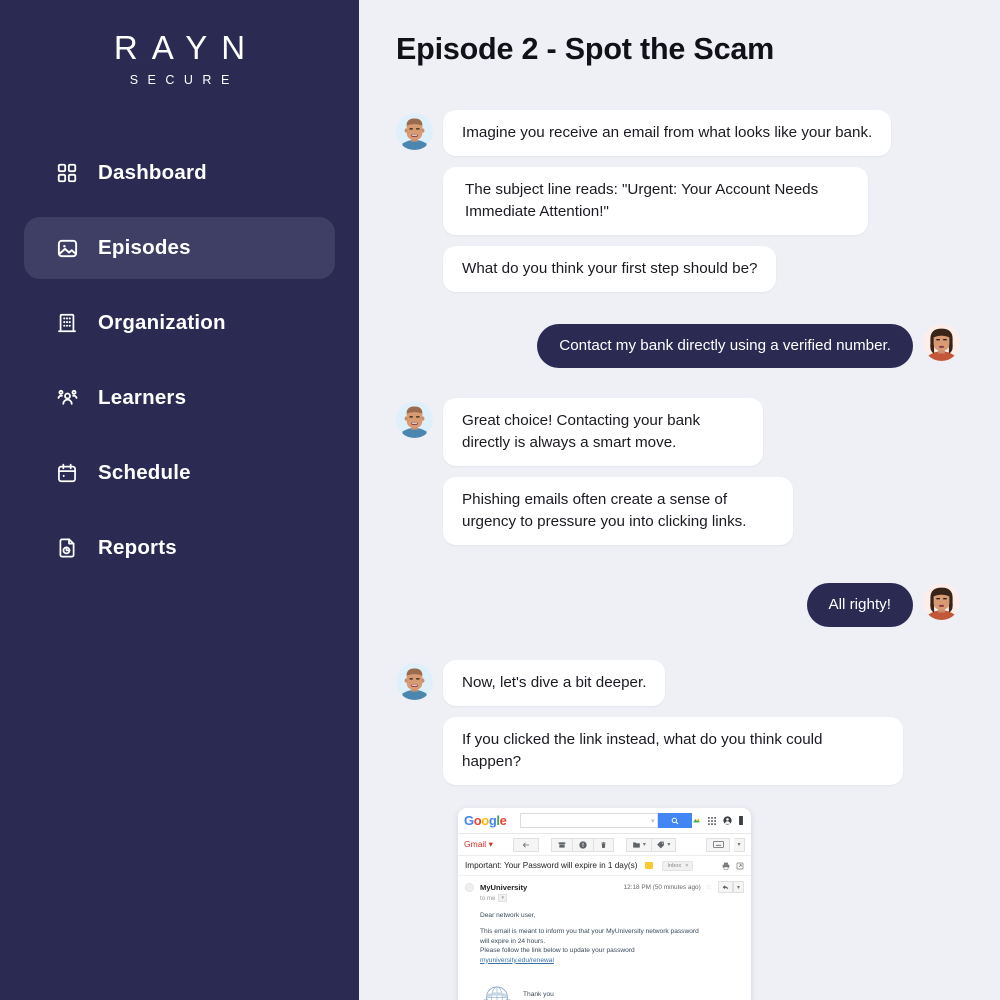 The image size is (1000, 1000). I want to click on recipient-text: to me, so click(488, 898).